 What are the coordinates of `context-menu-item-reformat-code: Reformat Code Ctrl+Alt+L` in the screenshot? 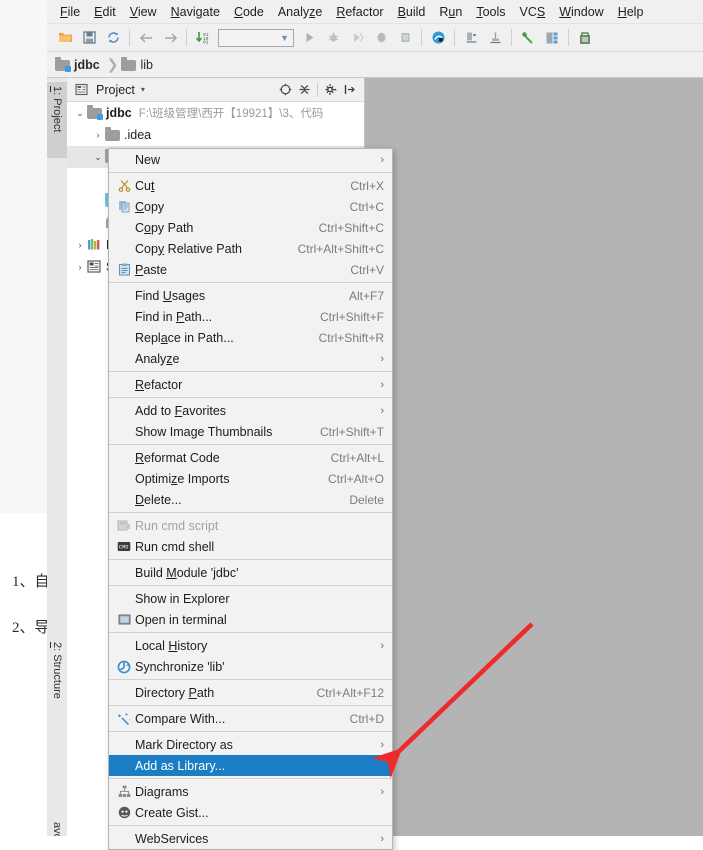 It's located at (250, 457).